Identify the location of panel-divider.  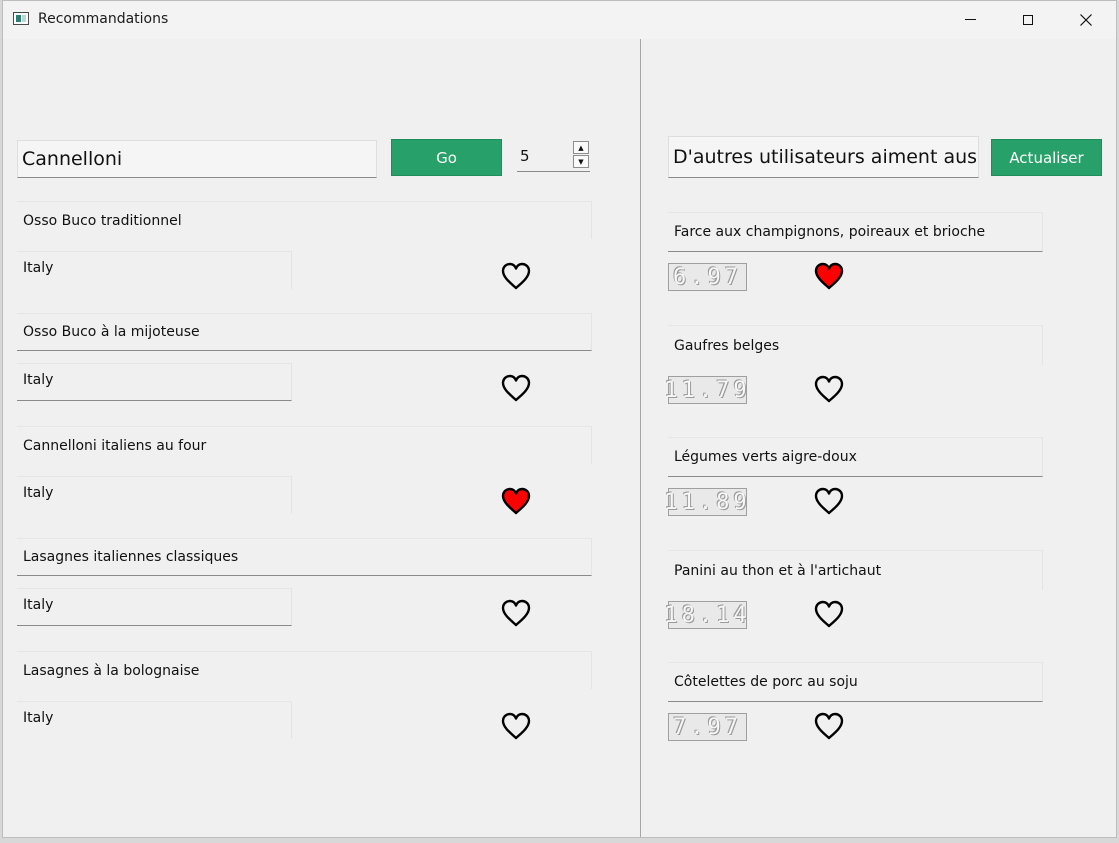
(640, 438).